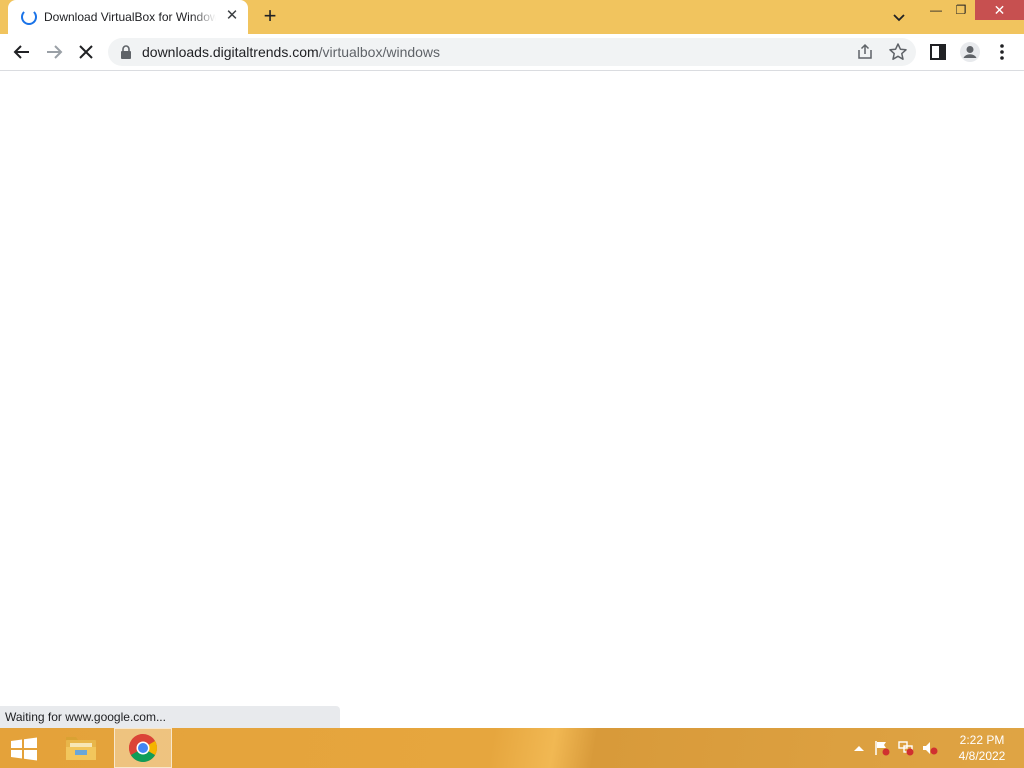 The height and width of the screenshot is (768, 1024). What do you see at coordinates (938, 52) in the screenshot?
I see `side-panel-icon` at bounding box center [938, 52].